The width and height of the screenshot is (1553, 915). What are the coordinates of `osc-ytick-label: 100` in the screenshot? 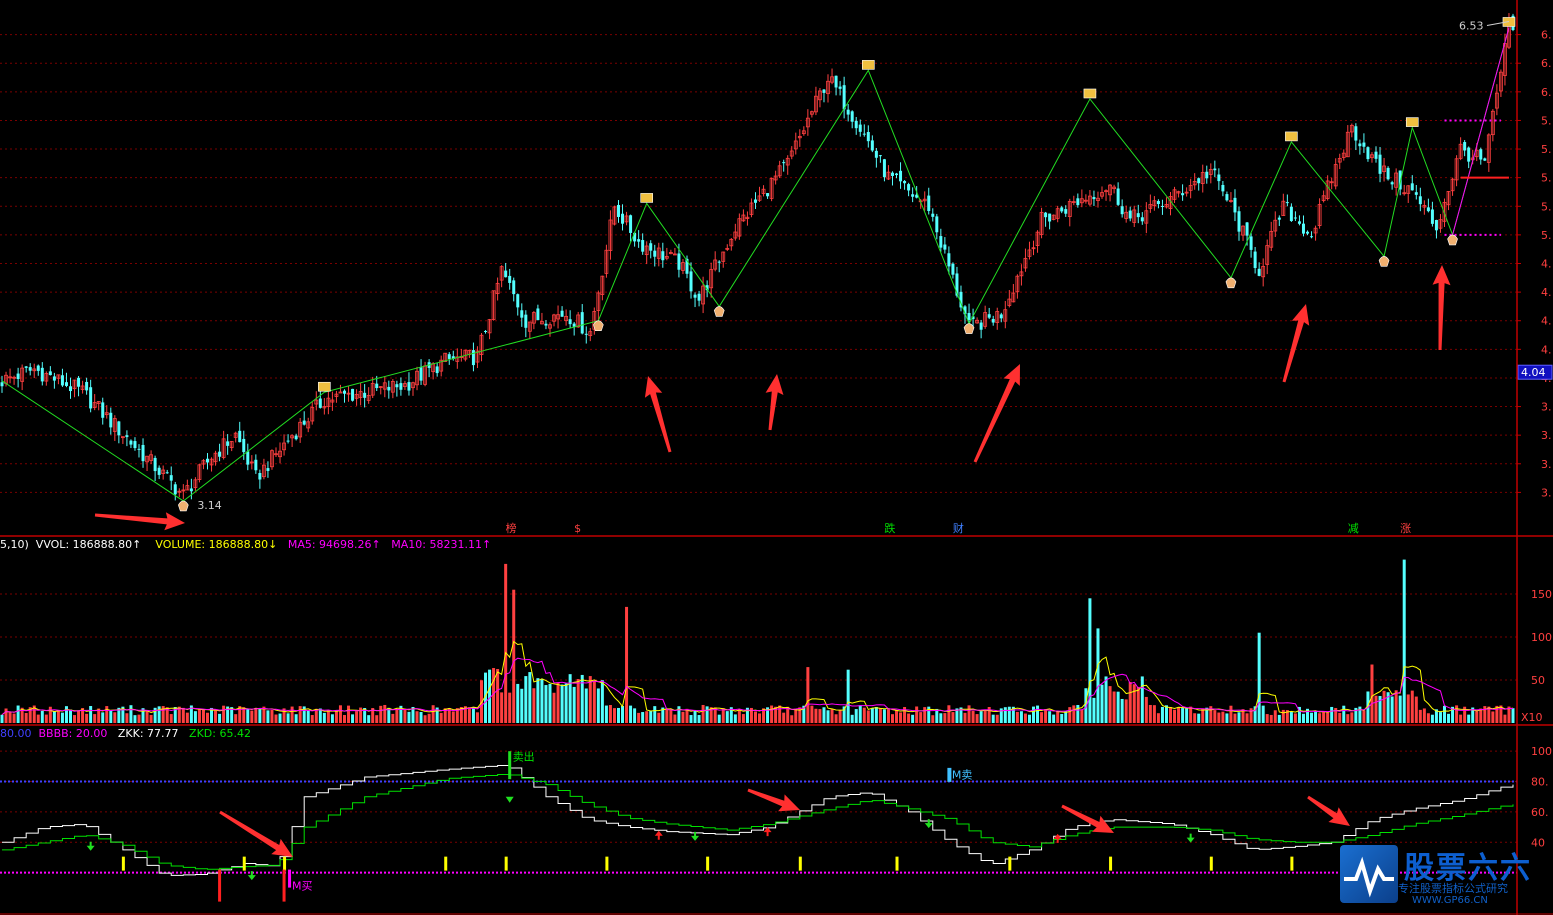 It's located at (1541, 751).